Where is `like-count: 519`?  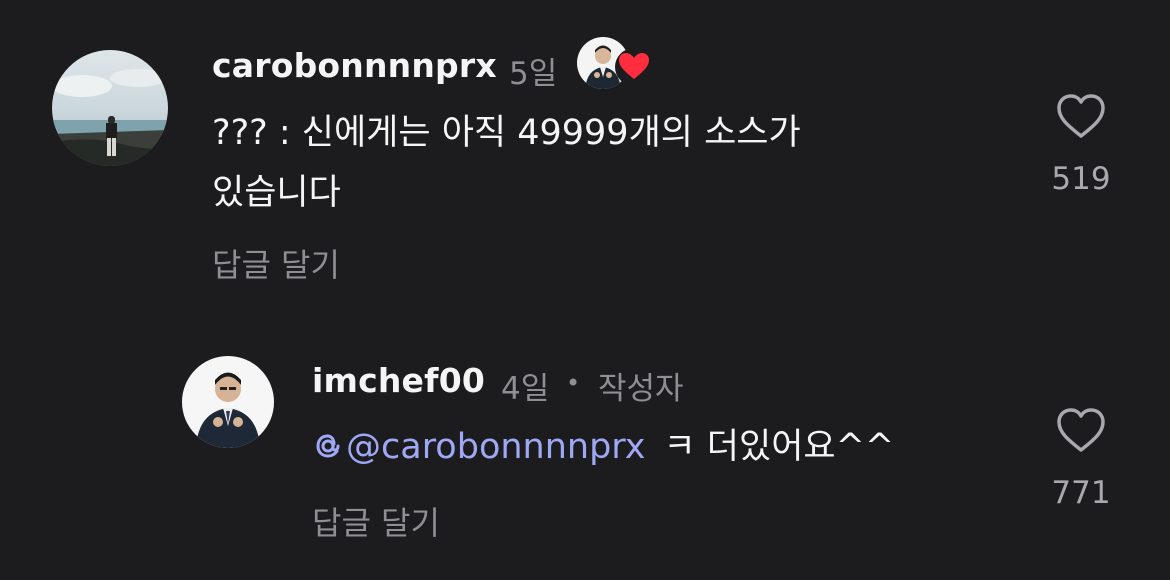
like-count: 519 is located at coordinates (1081, 179).